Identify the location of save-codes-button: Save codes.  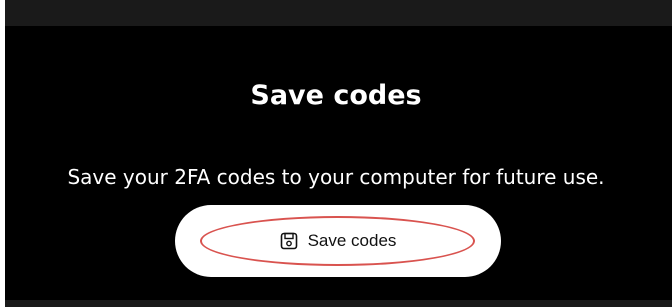
(338, 241).